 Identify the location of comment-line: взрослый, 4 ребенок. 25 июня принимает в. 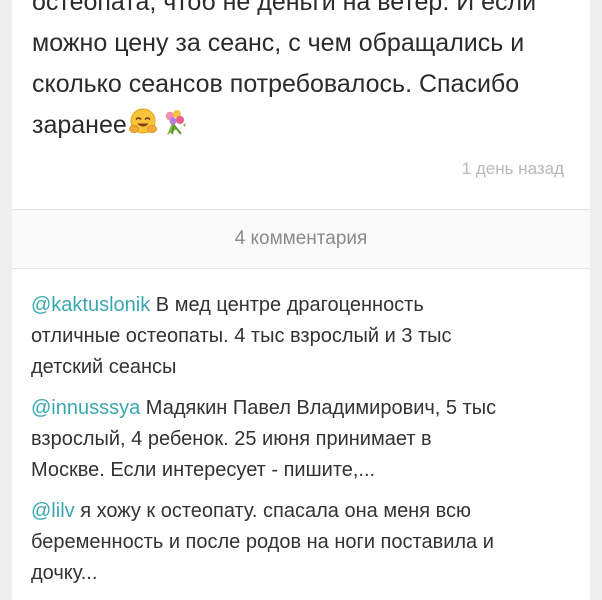
(231, 439).